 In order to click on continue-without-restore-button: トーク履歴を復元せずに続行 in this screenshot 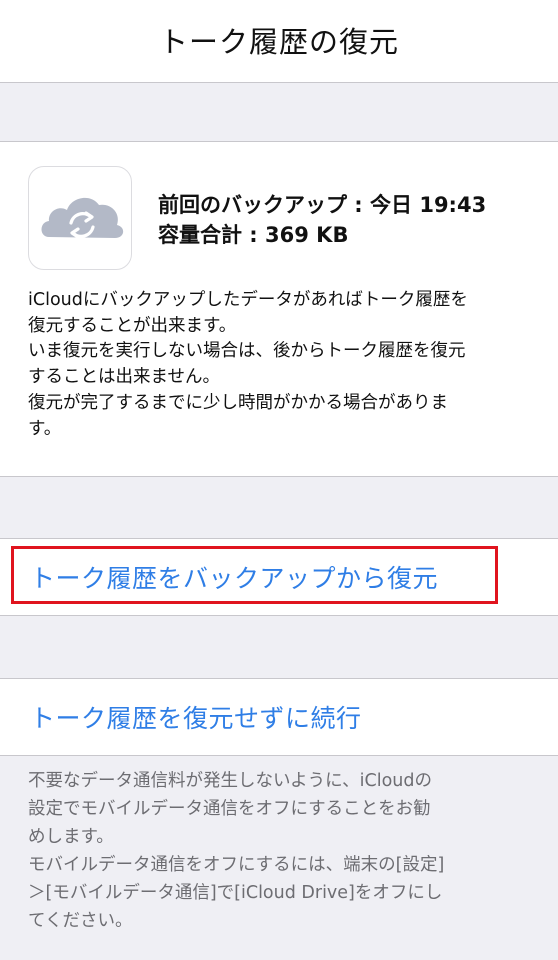, I will do `click(279, 717)`.